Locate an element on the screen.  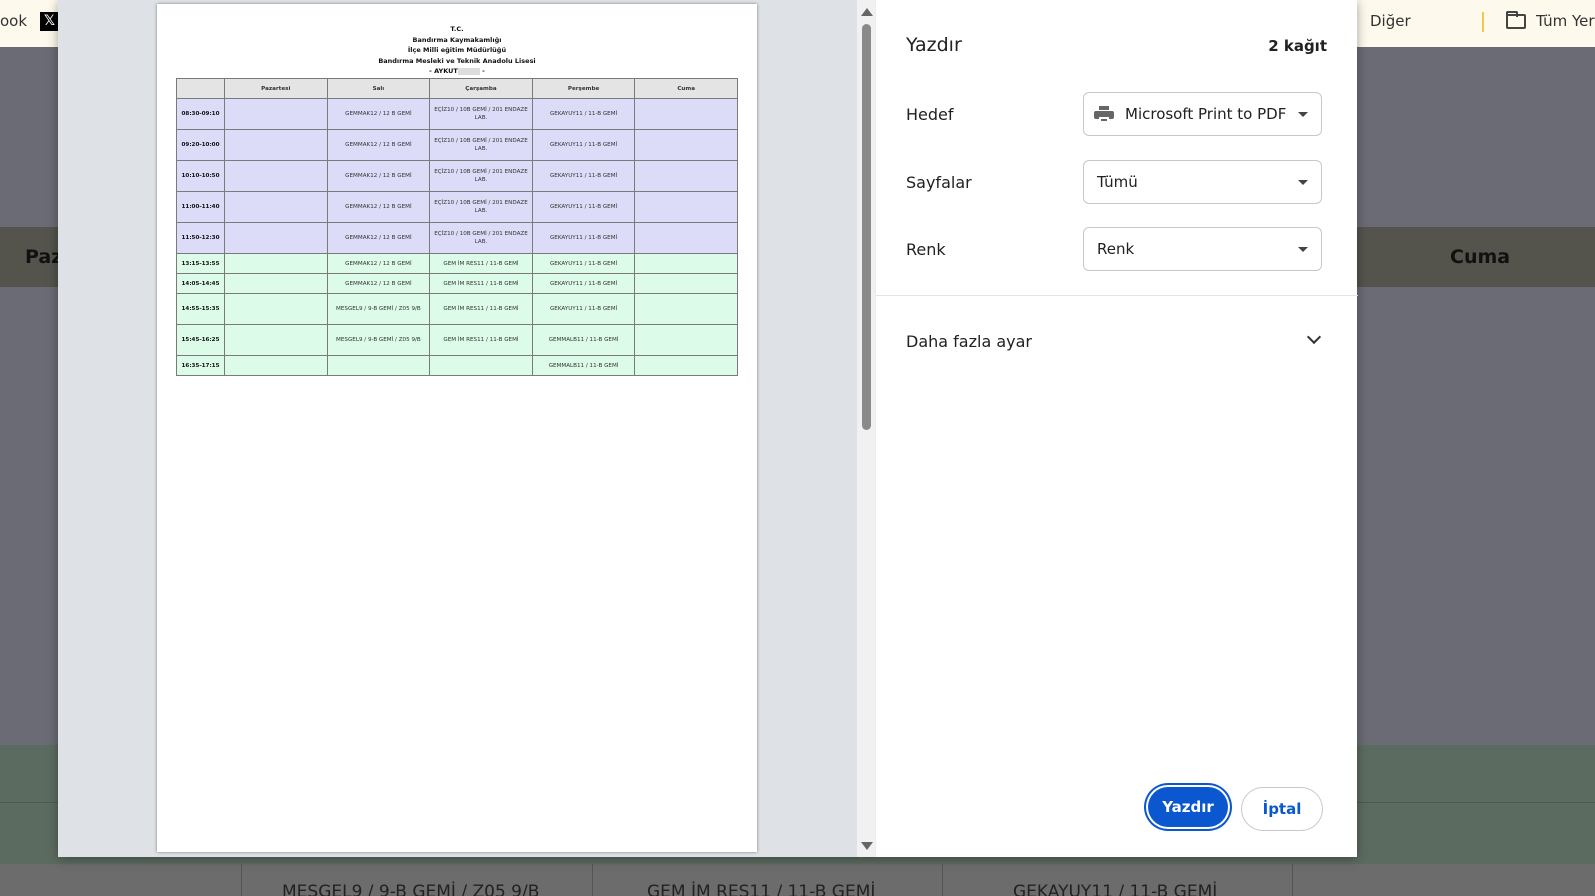
teacher-name: - AYKUT is located at coordinates (443, 71).